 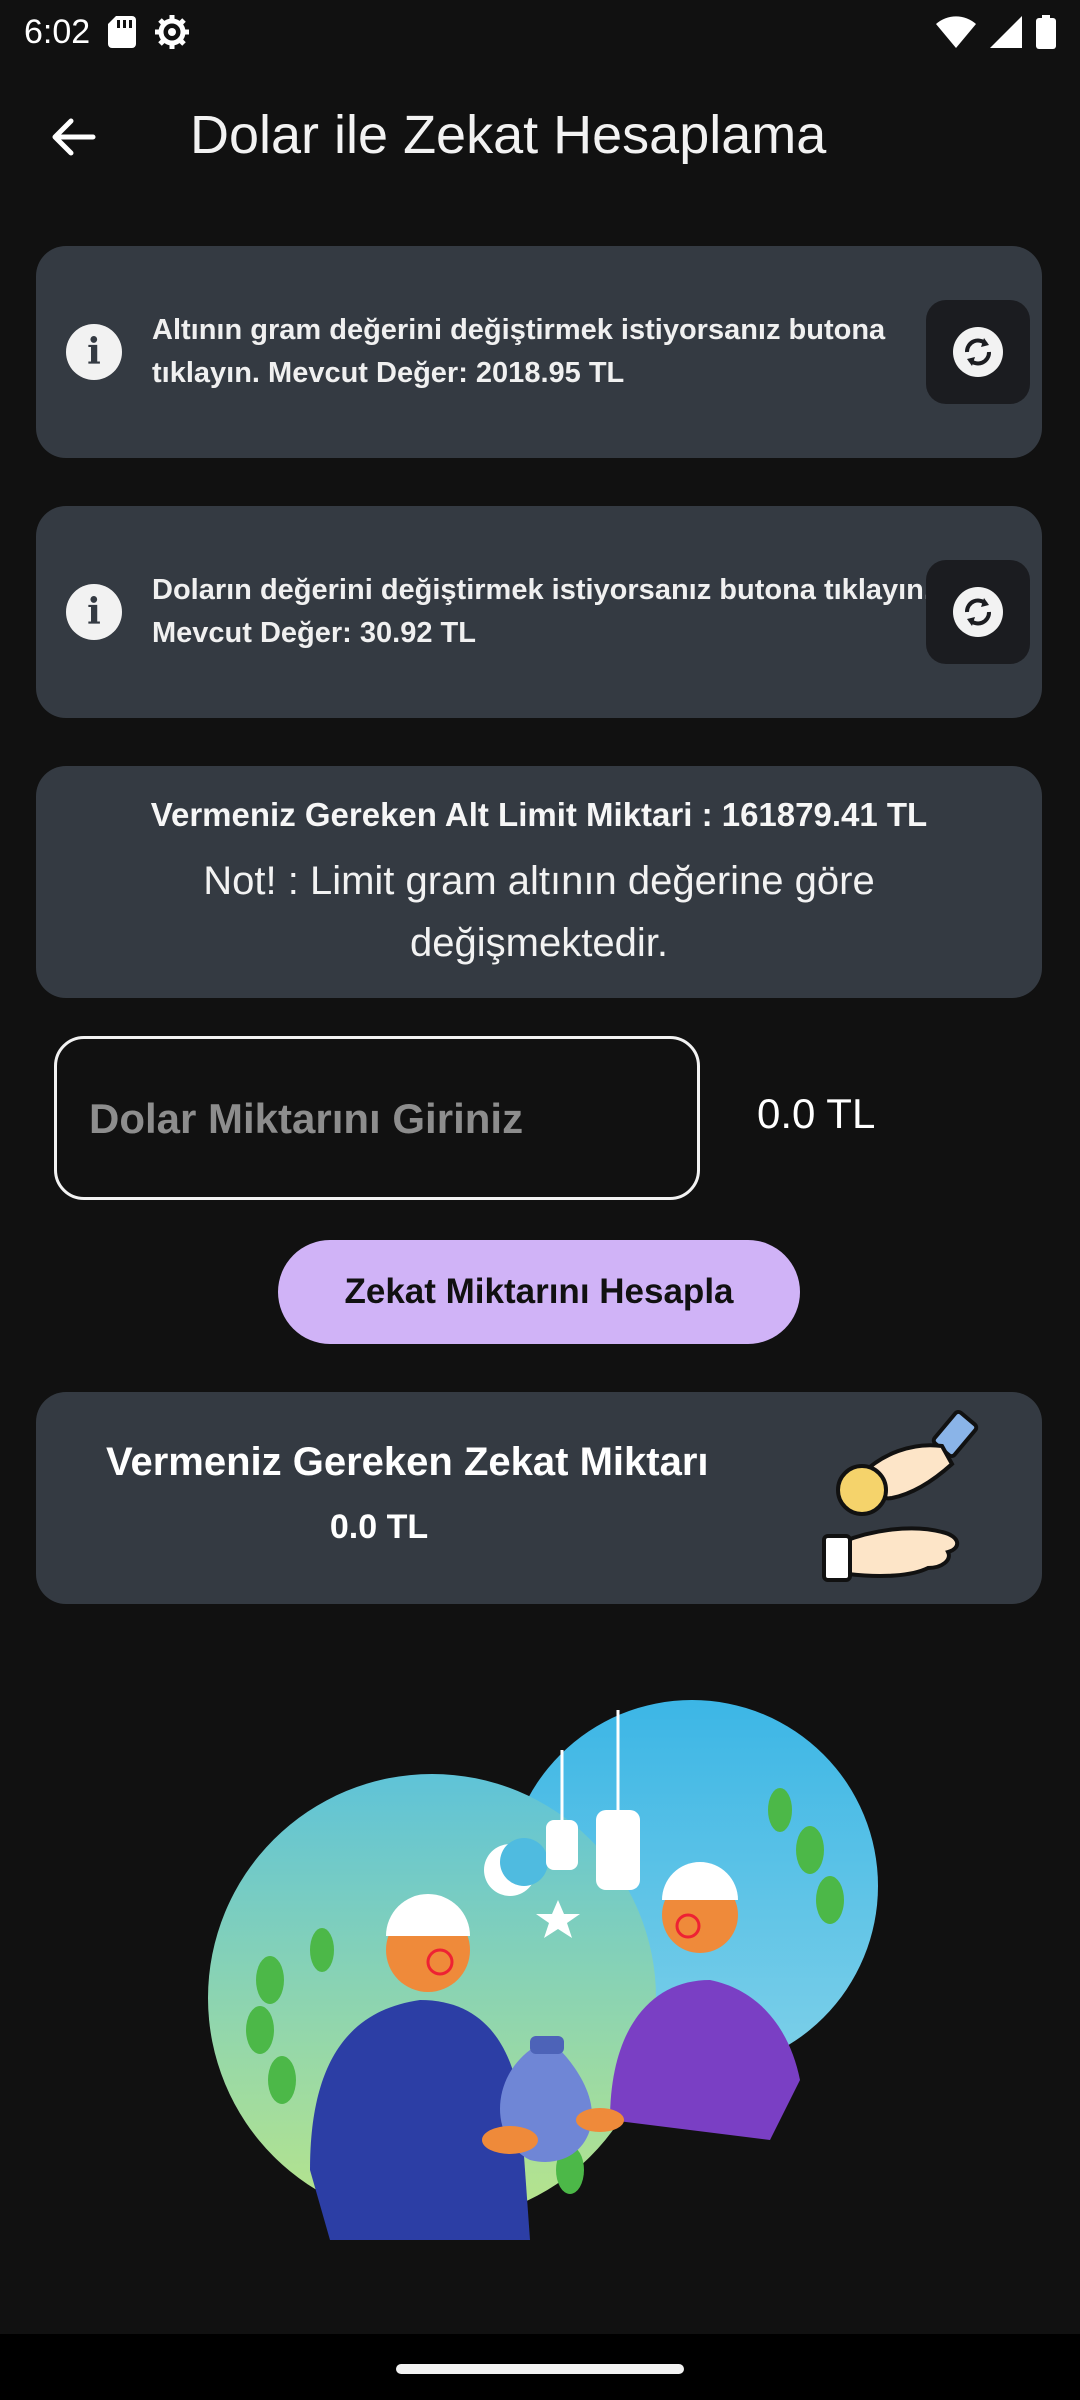 I want to click on zekat-value: 0.0 TL, so click(x=379, y=1527).